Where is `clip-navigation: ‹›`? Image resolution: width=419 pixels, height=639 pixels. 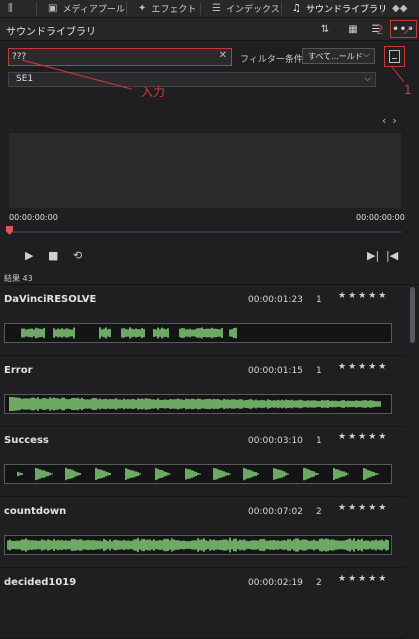
clip-navigation: ‹› is located at coordinates (392, 120).